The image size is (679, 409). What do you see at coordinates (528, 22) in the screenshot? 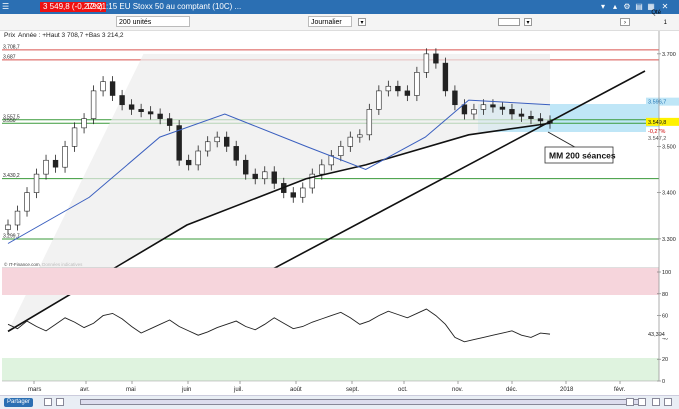
I see `dropdown-icon: ▾` at bounding box center [528, 22].